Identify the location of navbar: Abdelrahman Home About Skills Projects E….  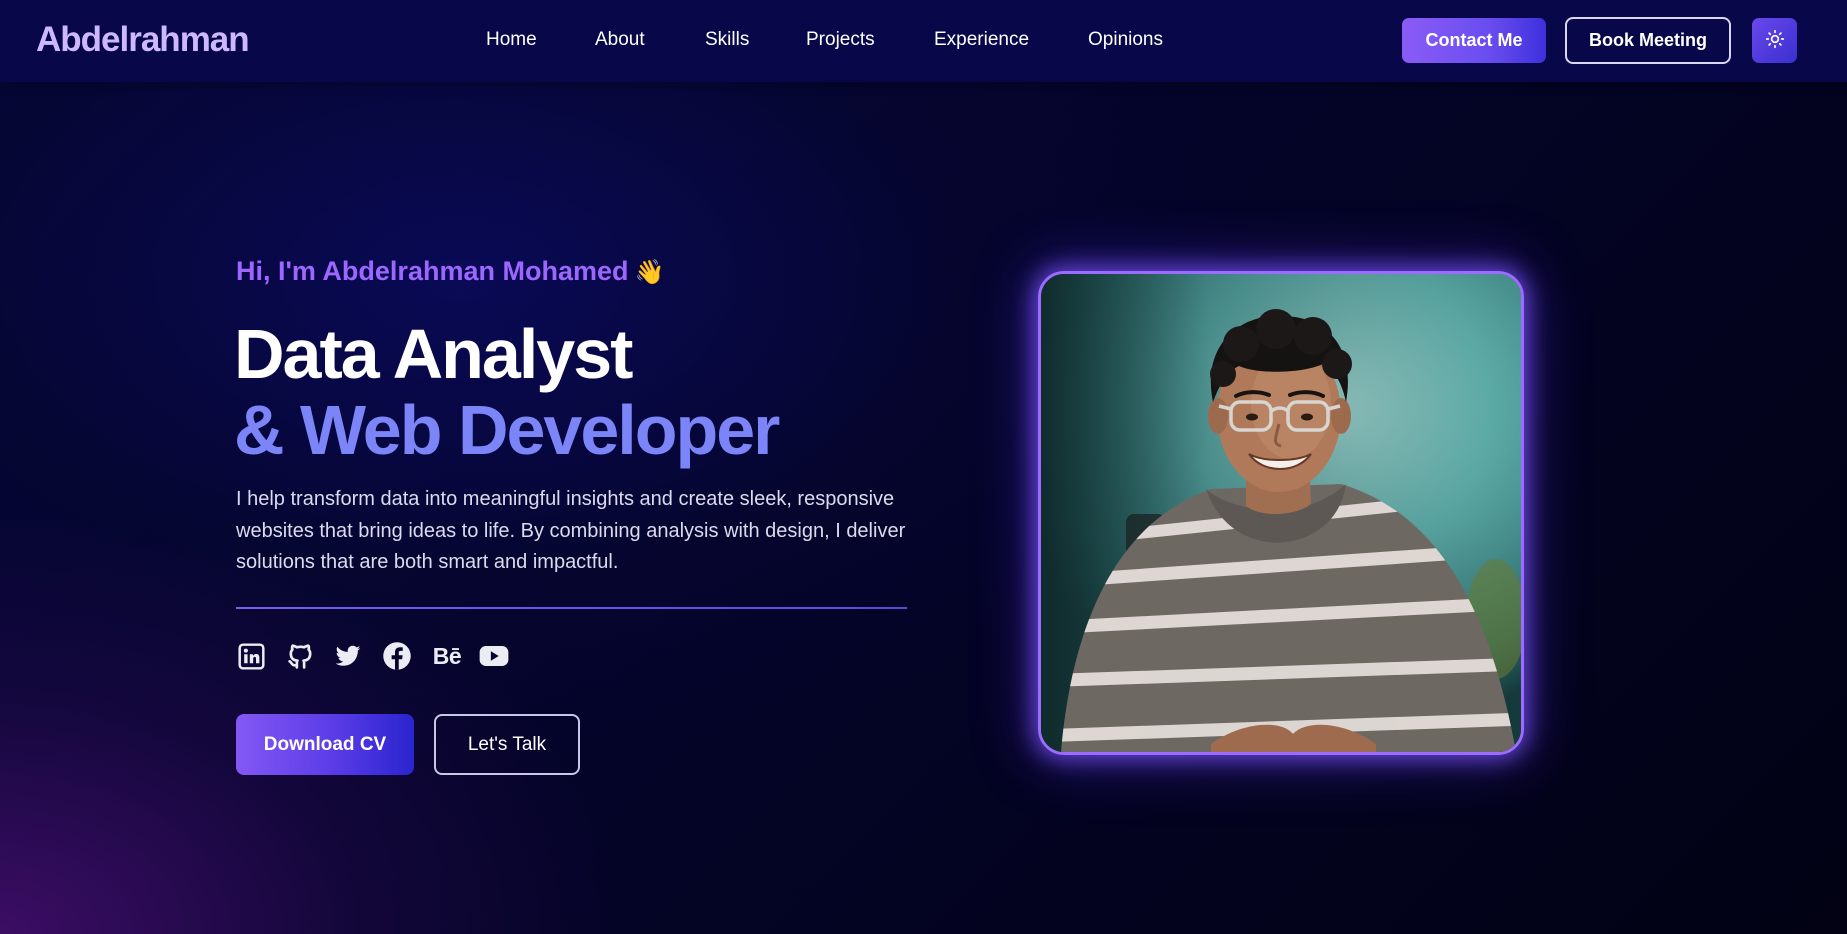
(923, 41).